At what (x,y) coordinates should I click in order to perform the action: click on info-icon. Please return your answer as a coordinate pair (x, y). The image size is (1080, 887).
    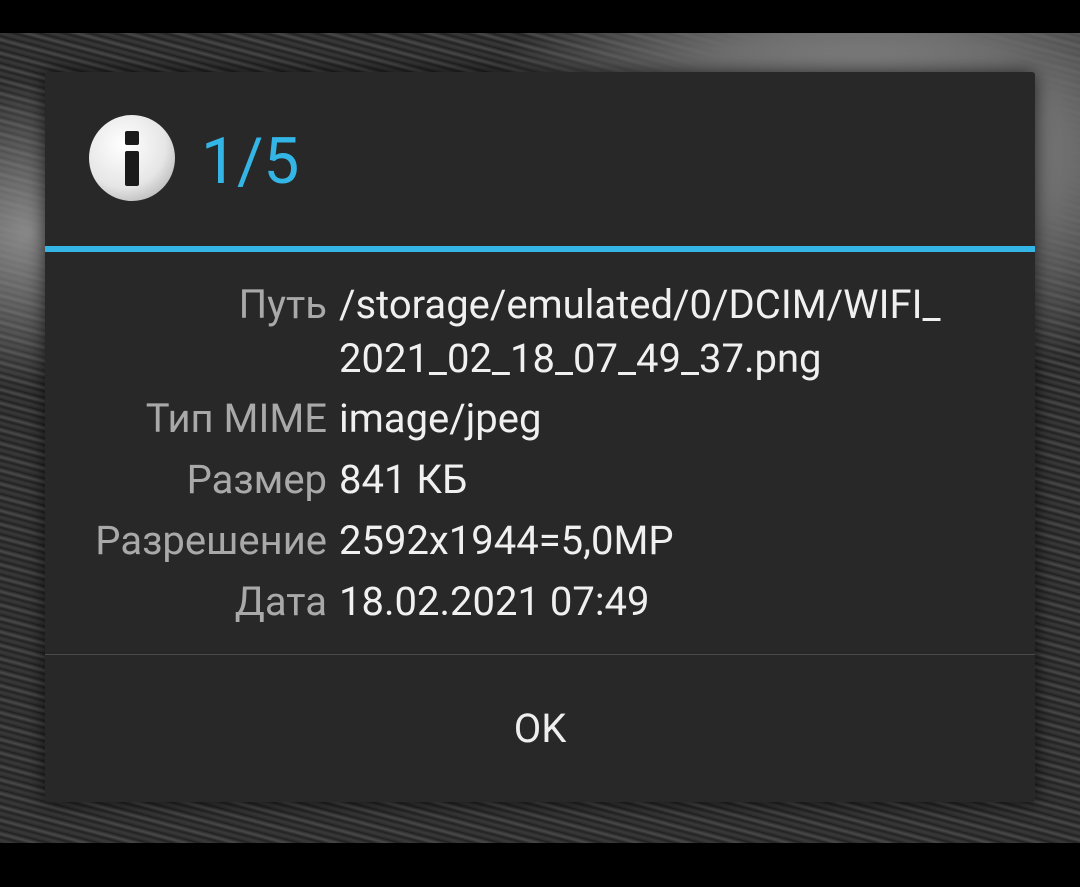
    Looking at the image, I should click on (132, 158).